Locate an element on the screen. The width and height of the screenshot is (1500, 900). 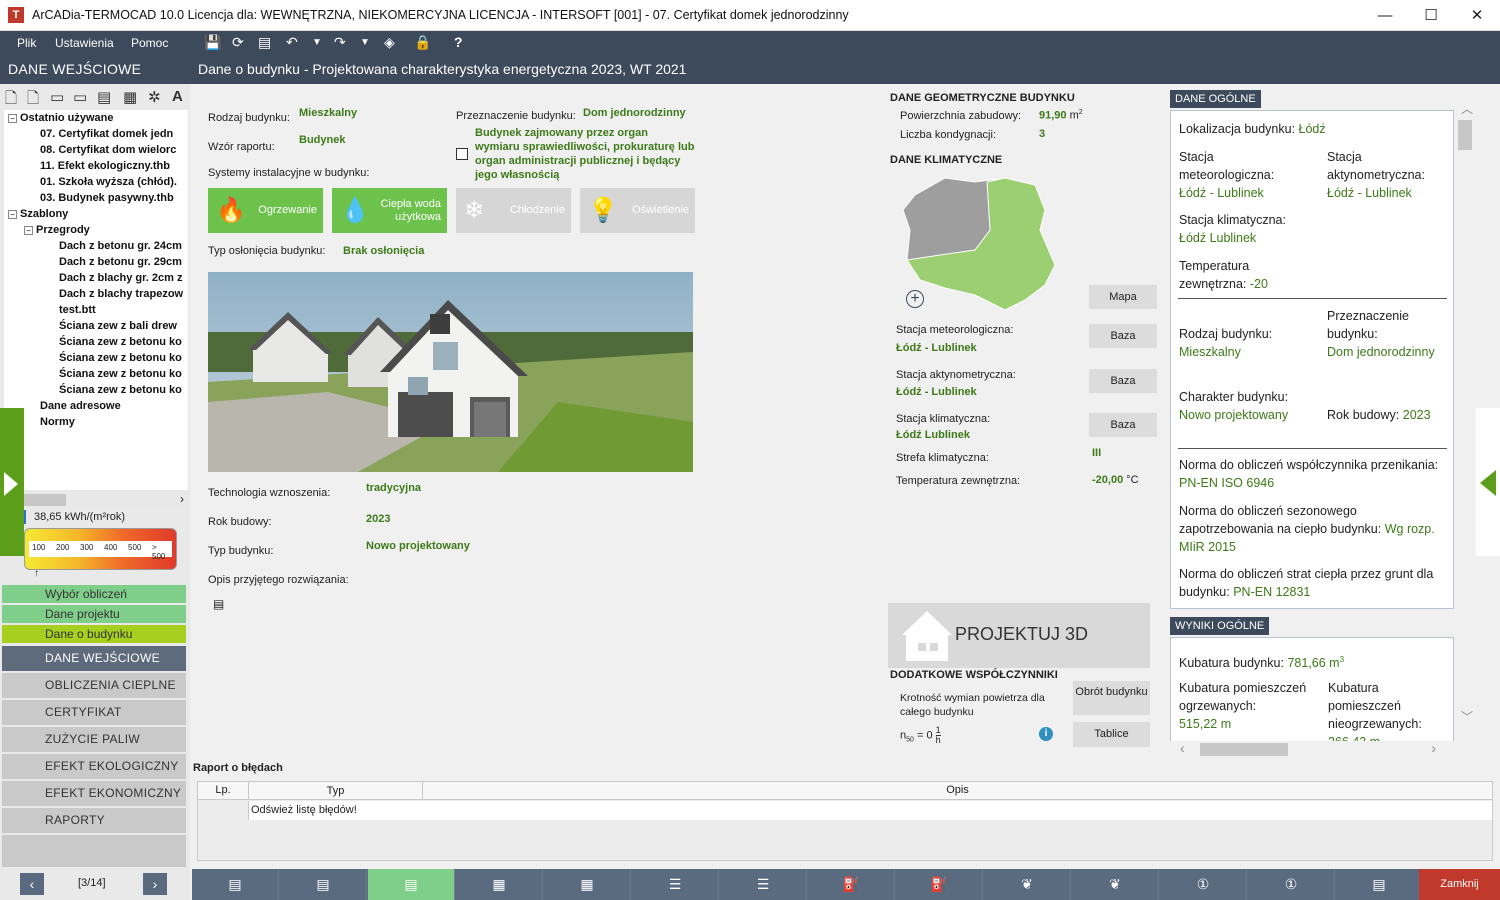
tree-partition-item: Dach z betonu gr. 29cm is located at coordinates (120, 262).